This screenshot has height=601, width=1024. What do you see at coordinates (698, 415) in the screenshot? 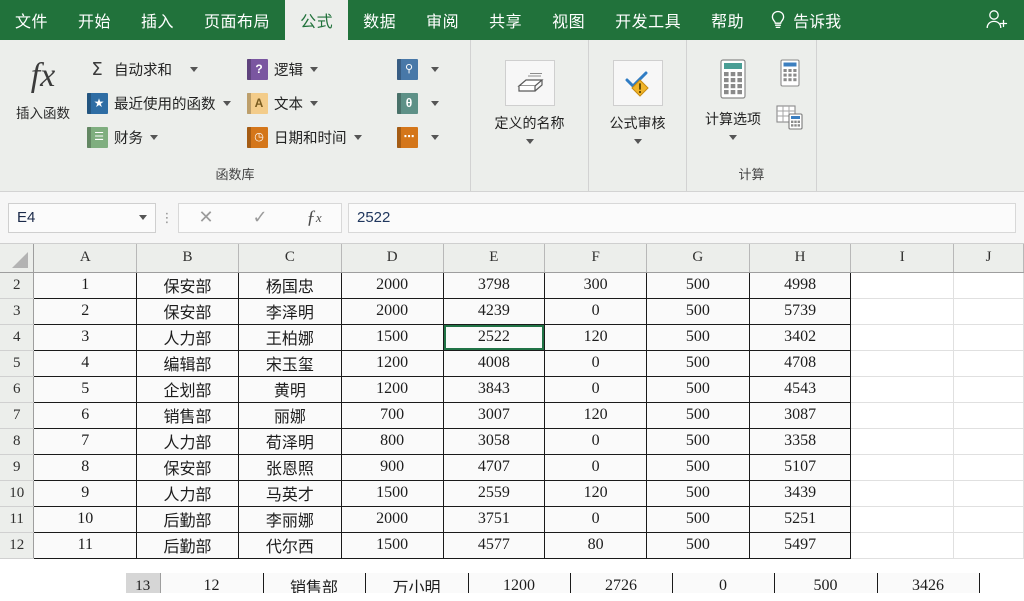
I see `cell-G7: 500` at bounding box center [698, 415].